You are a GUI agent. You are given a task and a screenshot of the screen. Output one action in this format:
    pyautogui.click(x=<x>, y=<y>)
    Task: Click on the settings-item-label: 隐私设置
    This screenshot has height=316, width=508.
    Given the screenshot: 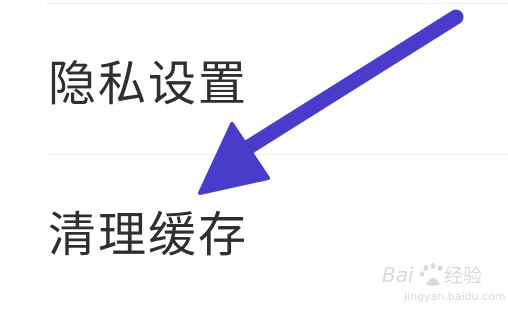 What is the action you would take?
    pyautogui.click(x=148, y=84)
    